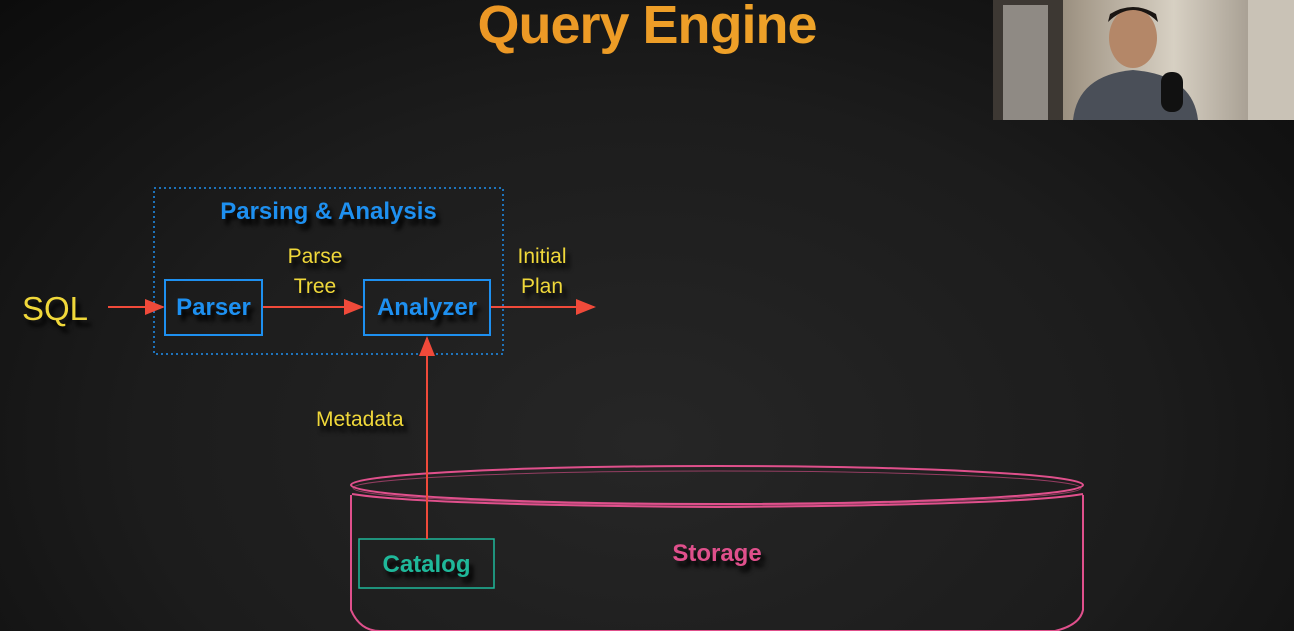  I want to click on storage-label: Storage, so click(717, 553).